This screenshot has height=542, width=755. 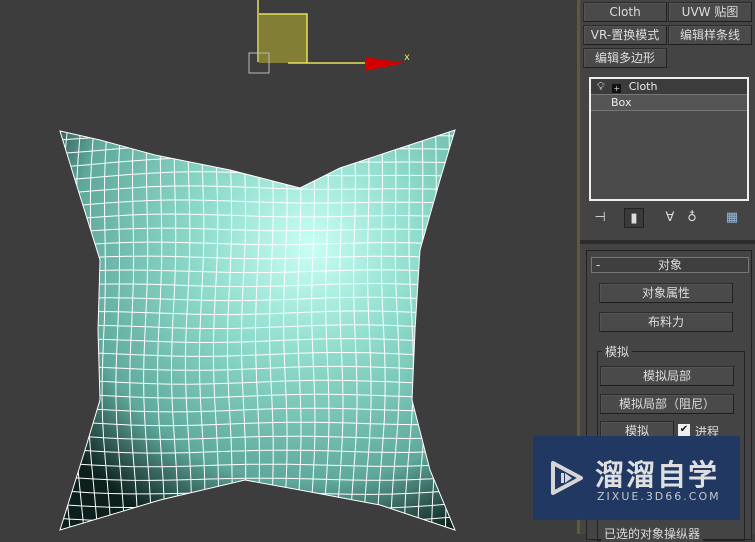 I want to click on gizmo-plane-handle, so click(x=283, y=38).